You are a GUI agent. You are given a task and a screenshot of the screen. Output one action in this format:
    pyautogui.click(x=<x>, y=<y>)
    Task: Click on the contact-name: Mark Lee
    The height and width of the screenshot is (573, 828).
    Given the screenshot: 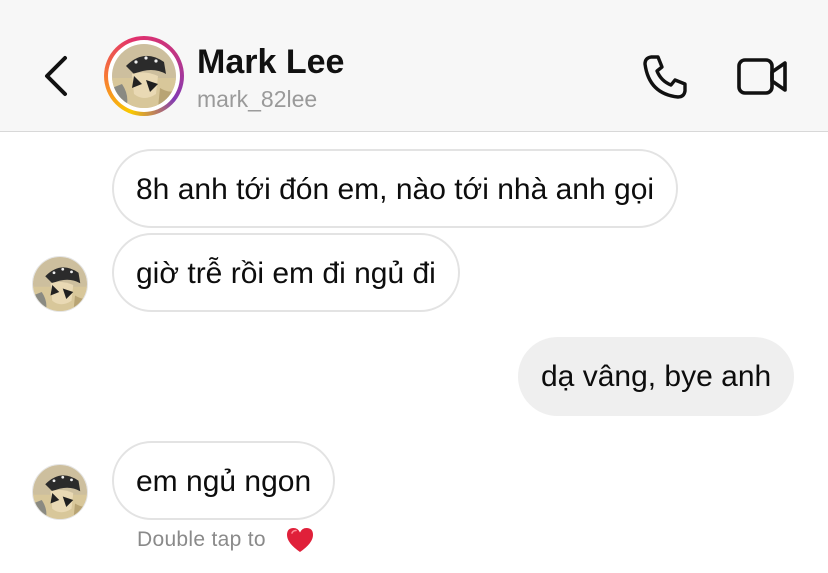 What is the action you would take?
    pyautogui.click(x=270, y=62)
    